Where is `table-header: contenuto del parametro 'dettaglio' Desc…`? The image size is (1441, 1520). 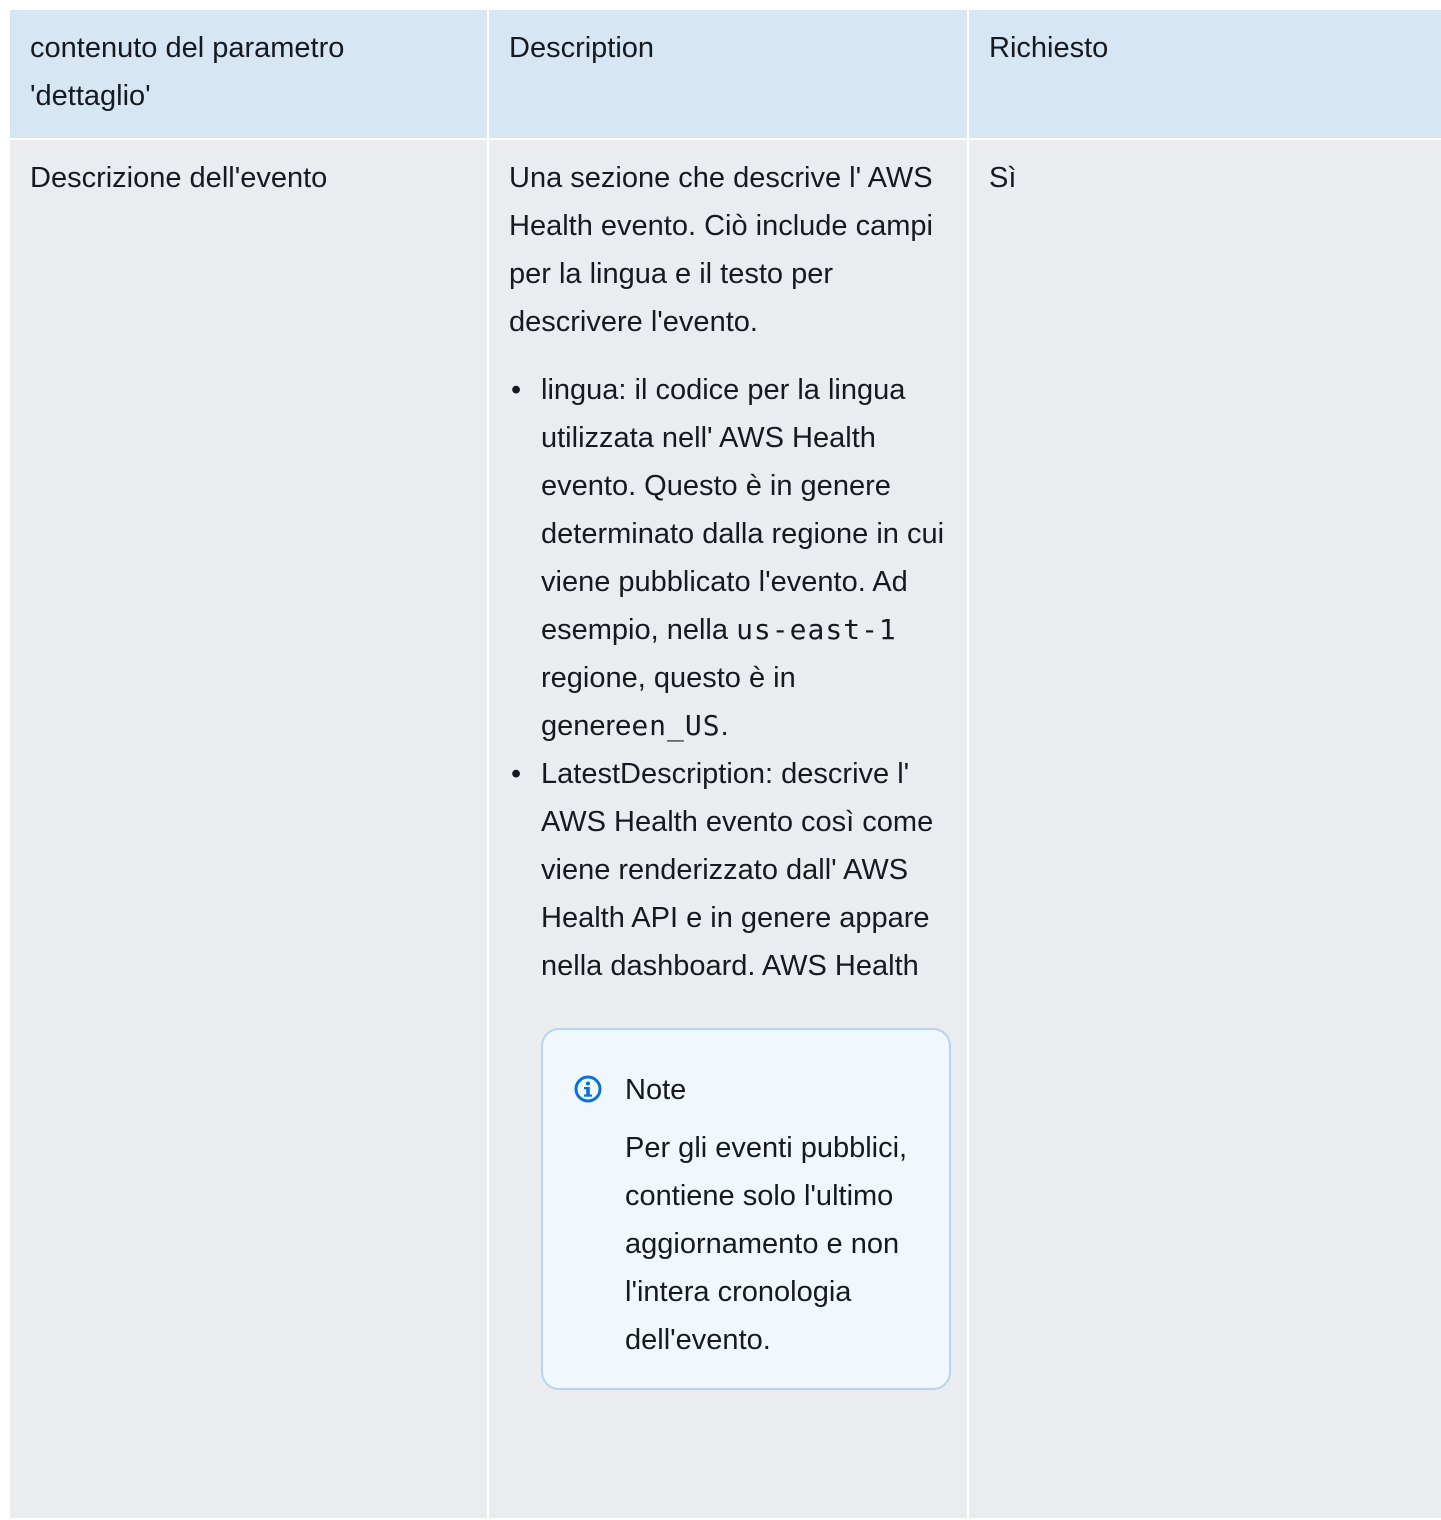
table-header: contenuto del parametro 'dettaglio' Desc… is located at coordinates (725, 75).